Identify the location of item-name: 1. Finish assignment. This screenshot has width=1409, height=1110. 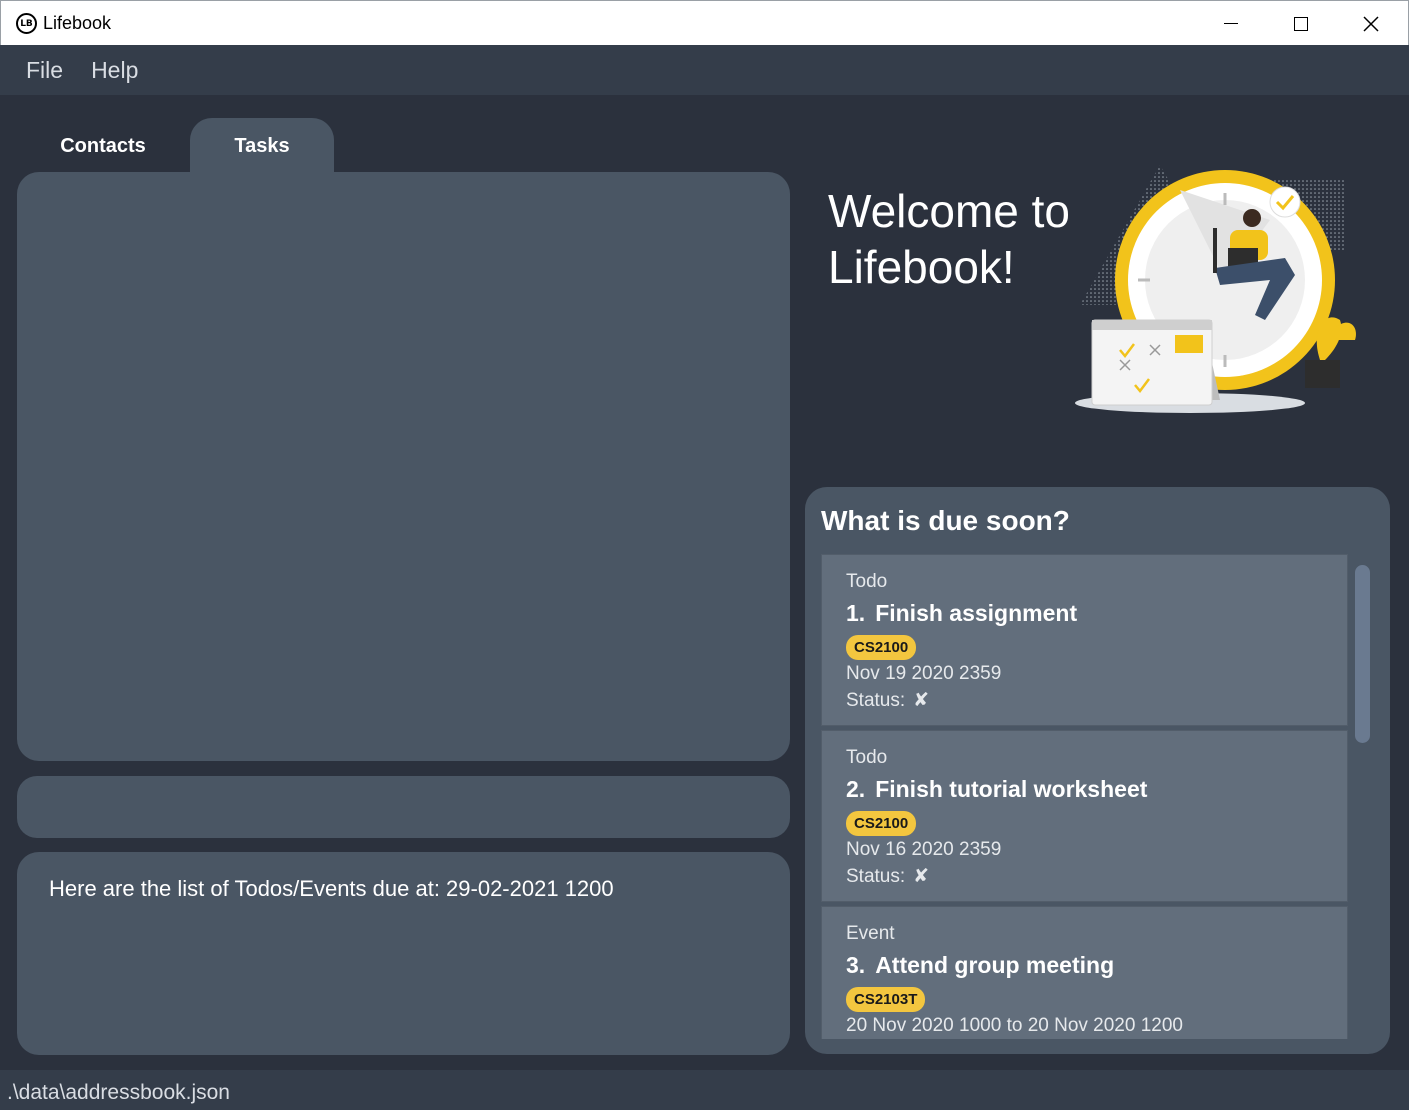
(961, 613).